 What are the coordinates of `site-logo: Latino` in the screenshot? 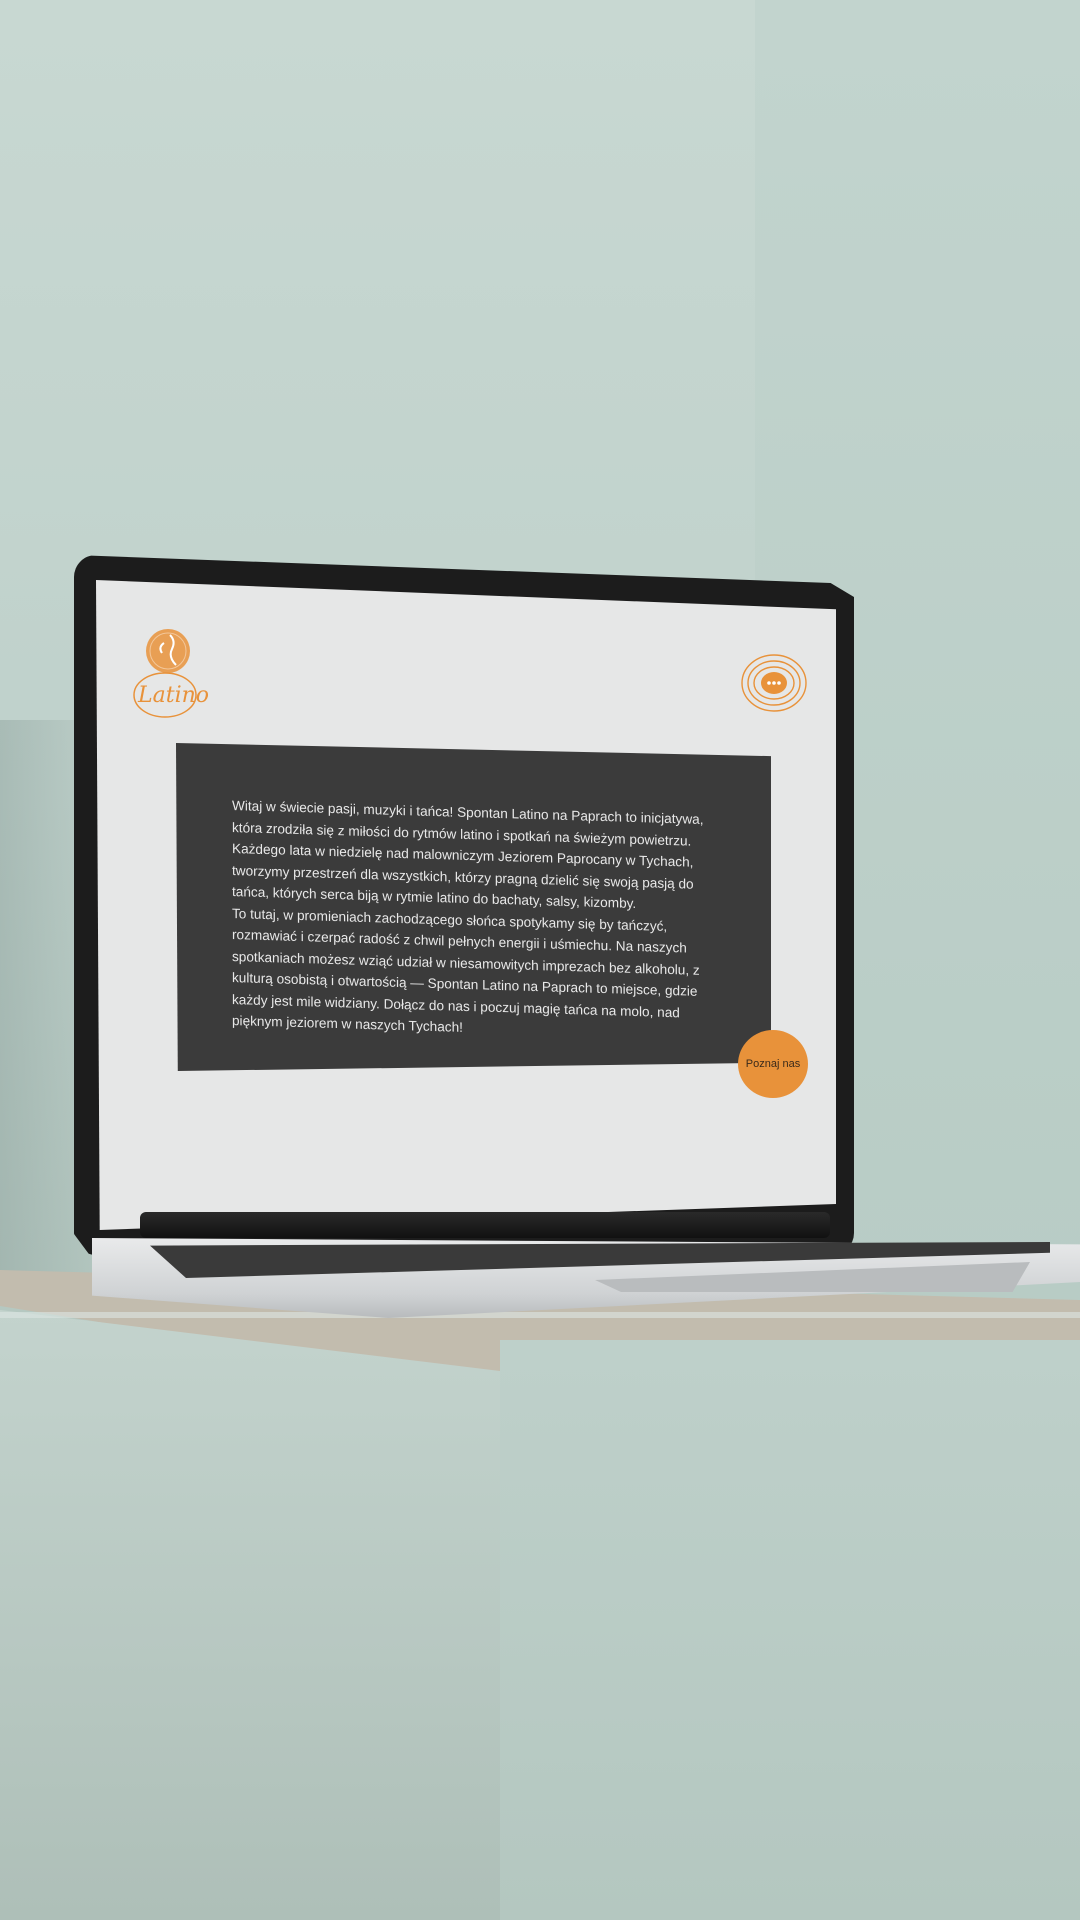 It's located at (169, 675).